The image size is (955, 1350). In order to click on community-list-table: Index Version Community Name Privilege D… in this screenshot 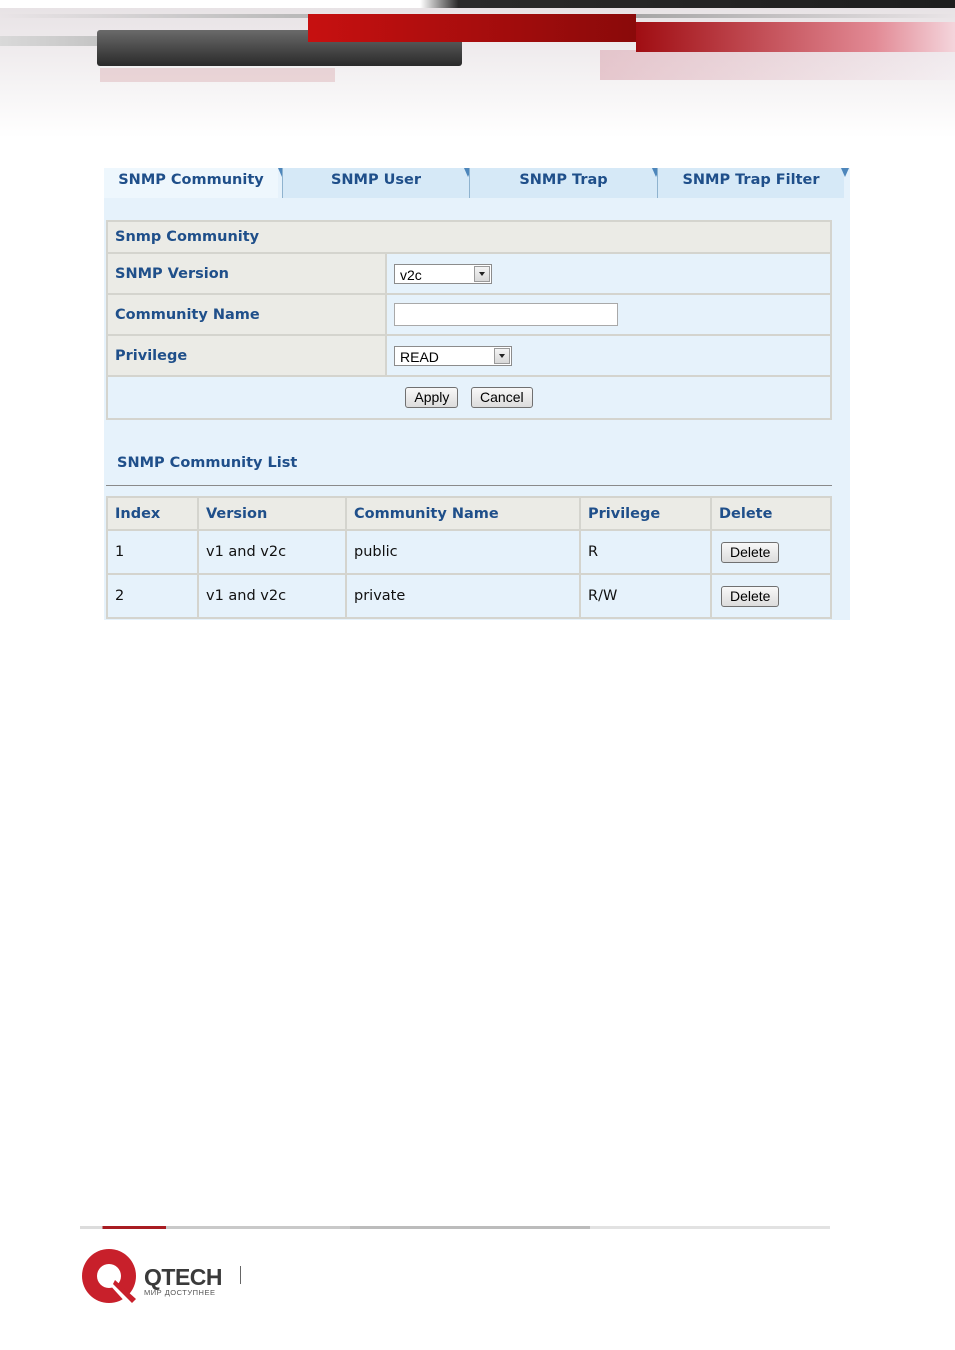, I will do `click(469, 557)`.